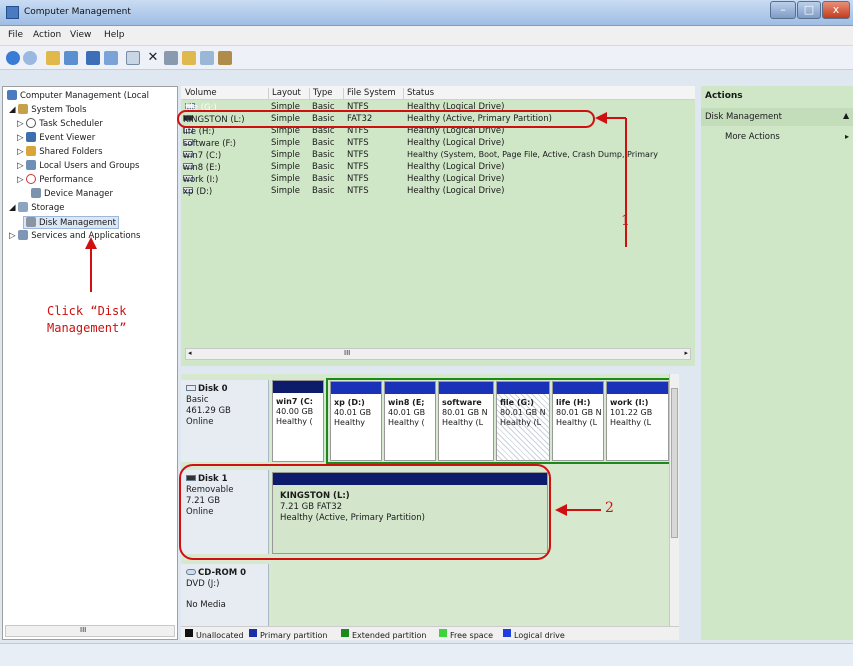 The width and height of the screenshot is (853, 666). What do you see at coordinates (80, 35) in the screenshot?
I see `menu-view: View` at bounding box center [80, 35].